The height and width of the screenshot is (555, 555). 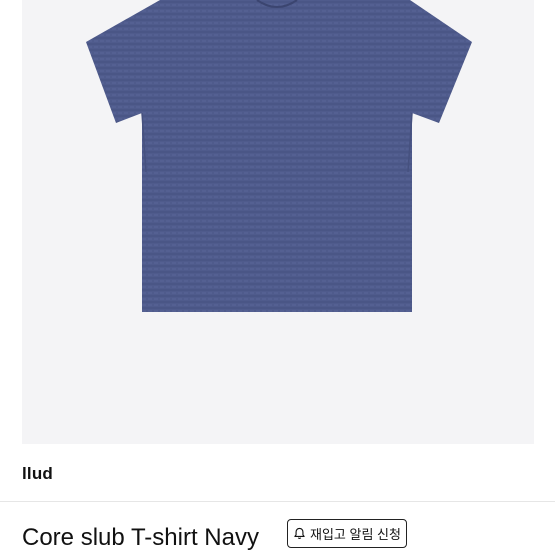 I want to click on restock-alert-button: 재입고 알림 신청, so click(x=347, y=533).